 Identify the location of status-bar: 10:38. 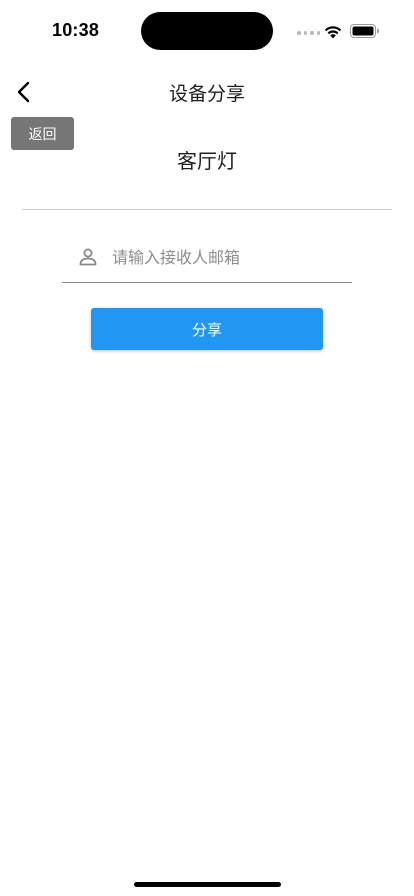
(207, 30).